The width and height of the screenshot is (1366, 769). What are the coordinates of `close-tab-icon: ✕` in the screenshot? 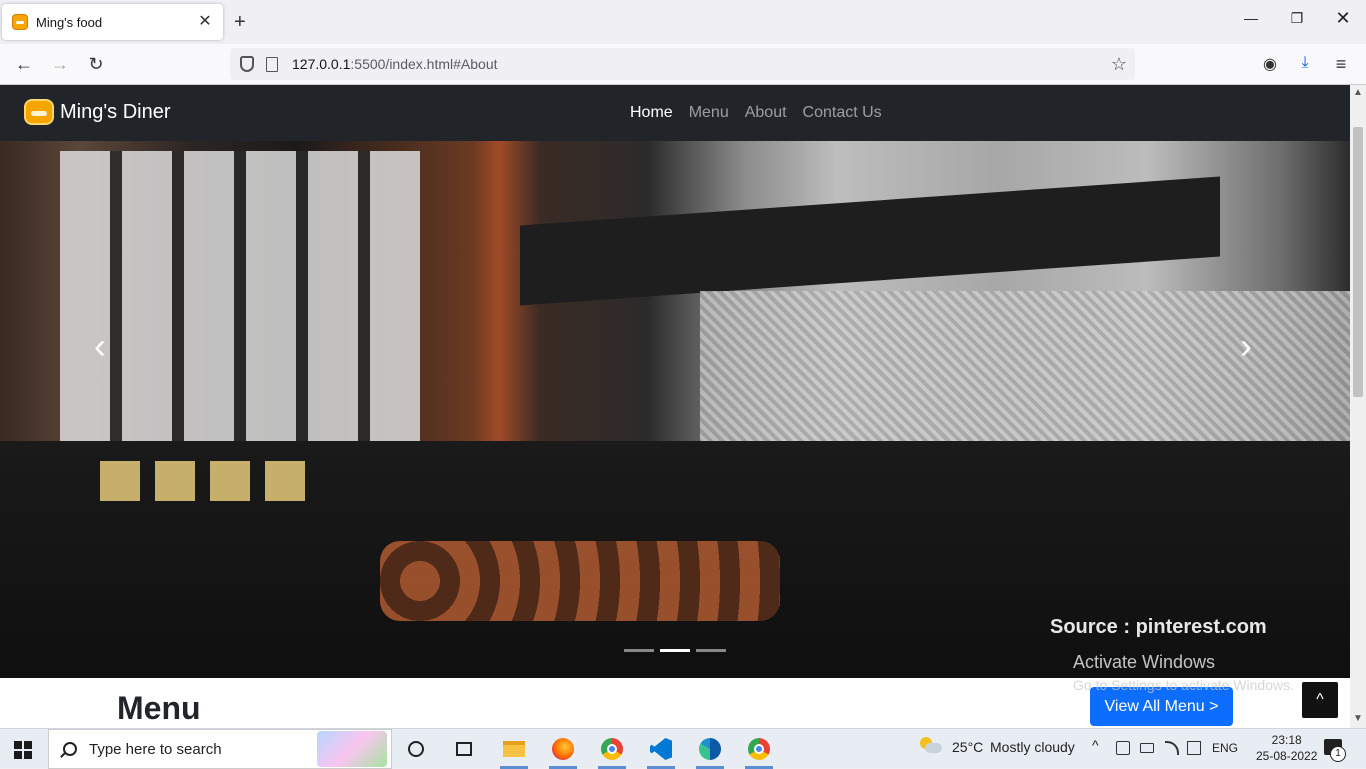 It's located at (205, 22).